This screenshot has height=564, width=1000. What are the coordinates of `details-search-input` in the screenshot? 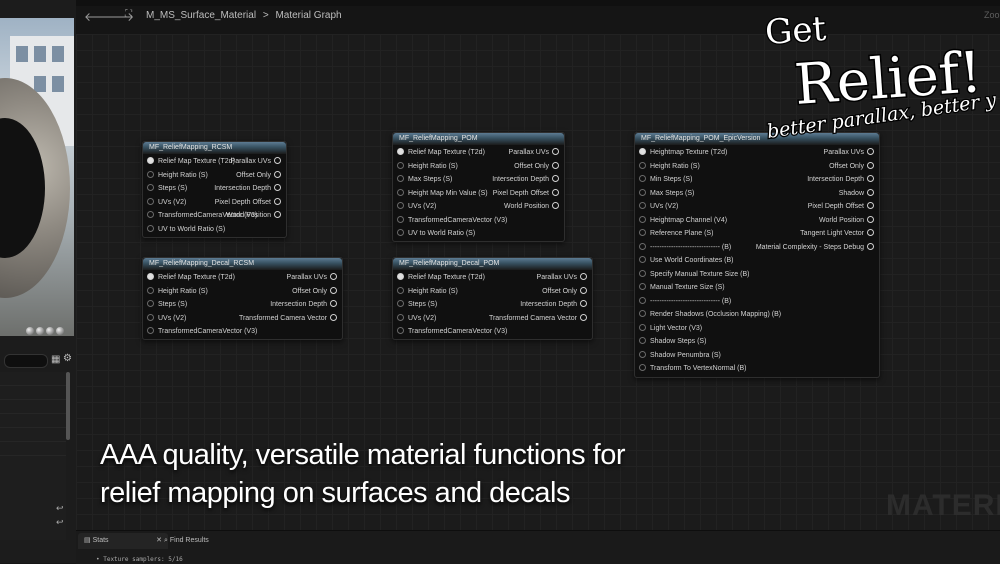 It's located at (26, 361).